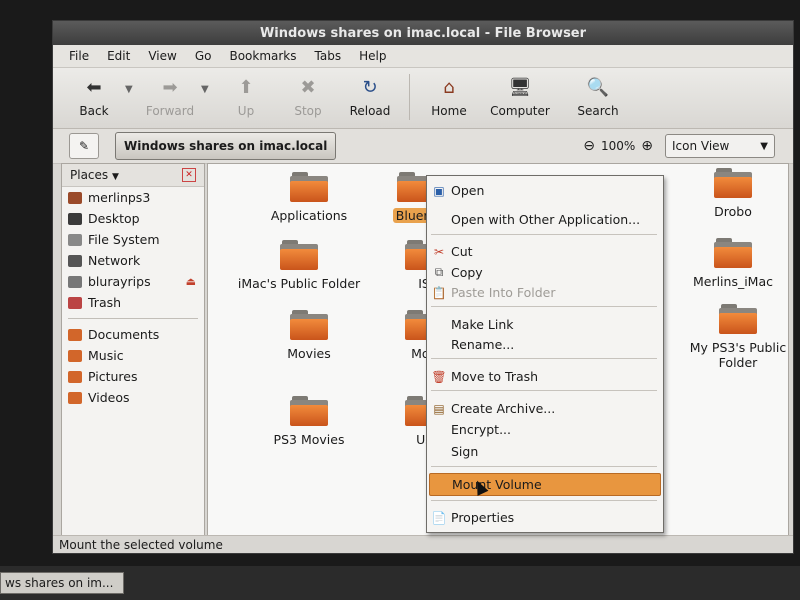 Image resolution: width=800 pixels, height=600 pixels. I want to click on menu-item-open: ▣ Open, so click(544, 190).